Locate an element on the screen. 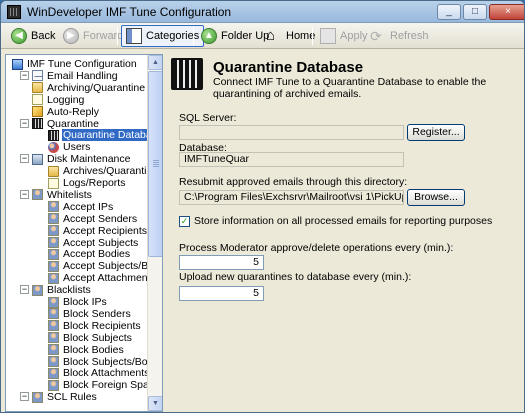 Image resolution: width=525 pixels, height=413 pixels. reply-icon is located at coordinates (37, 112).